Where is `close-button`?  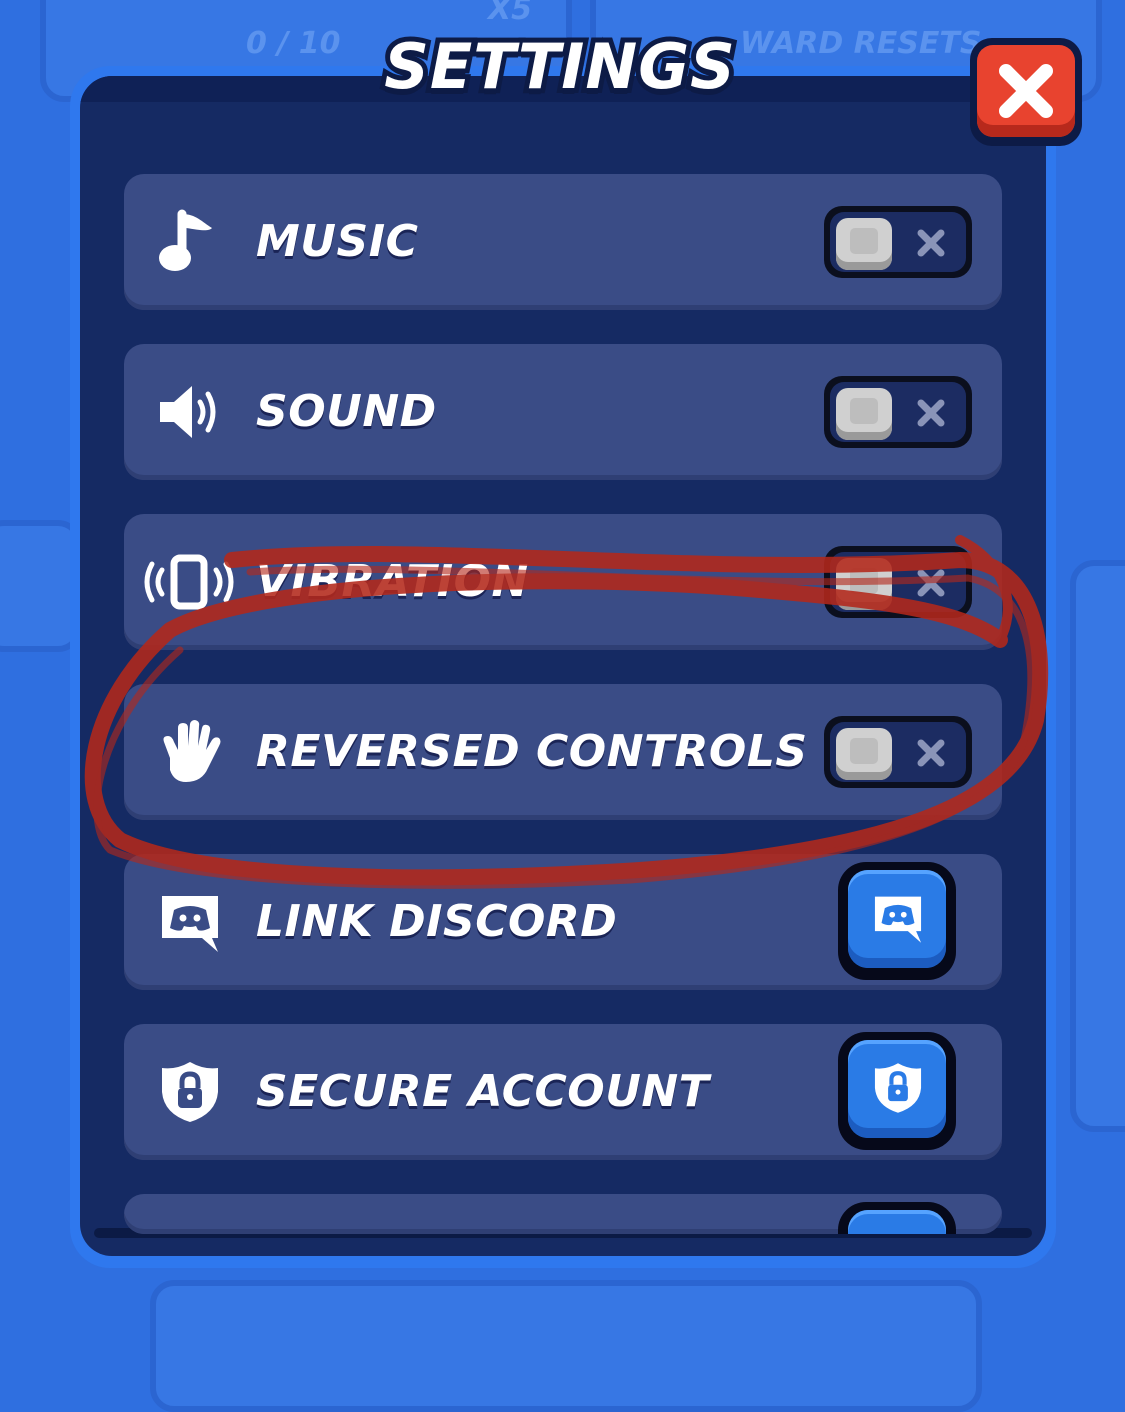
close-button is located at coordinates (1026, 92).